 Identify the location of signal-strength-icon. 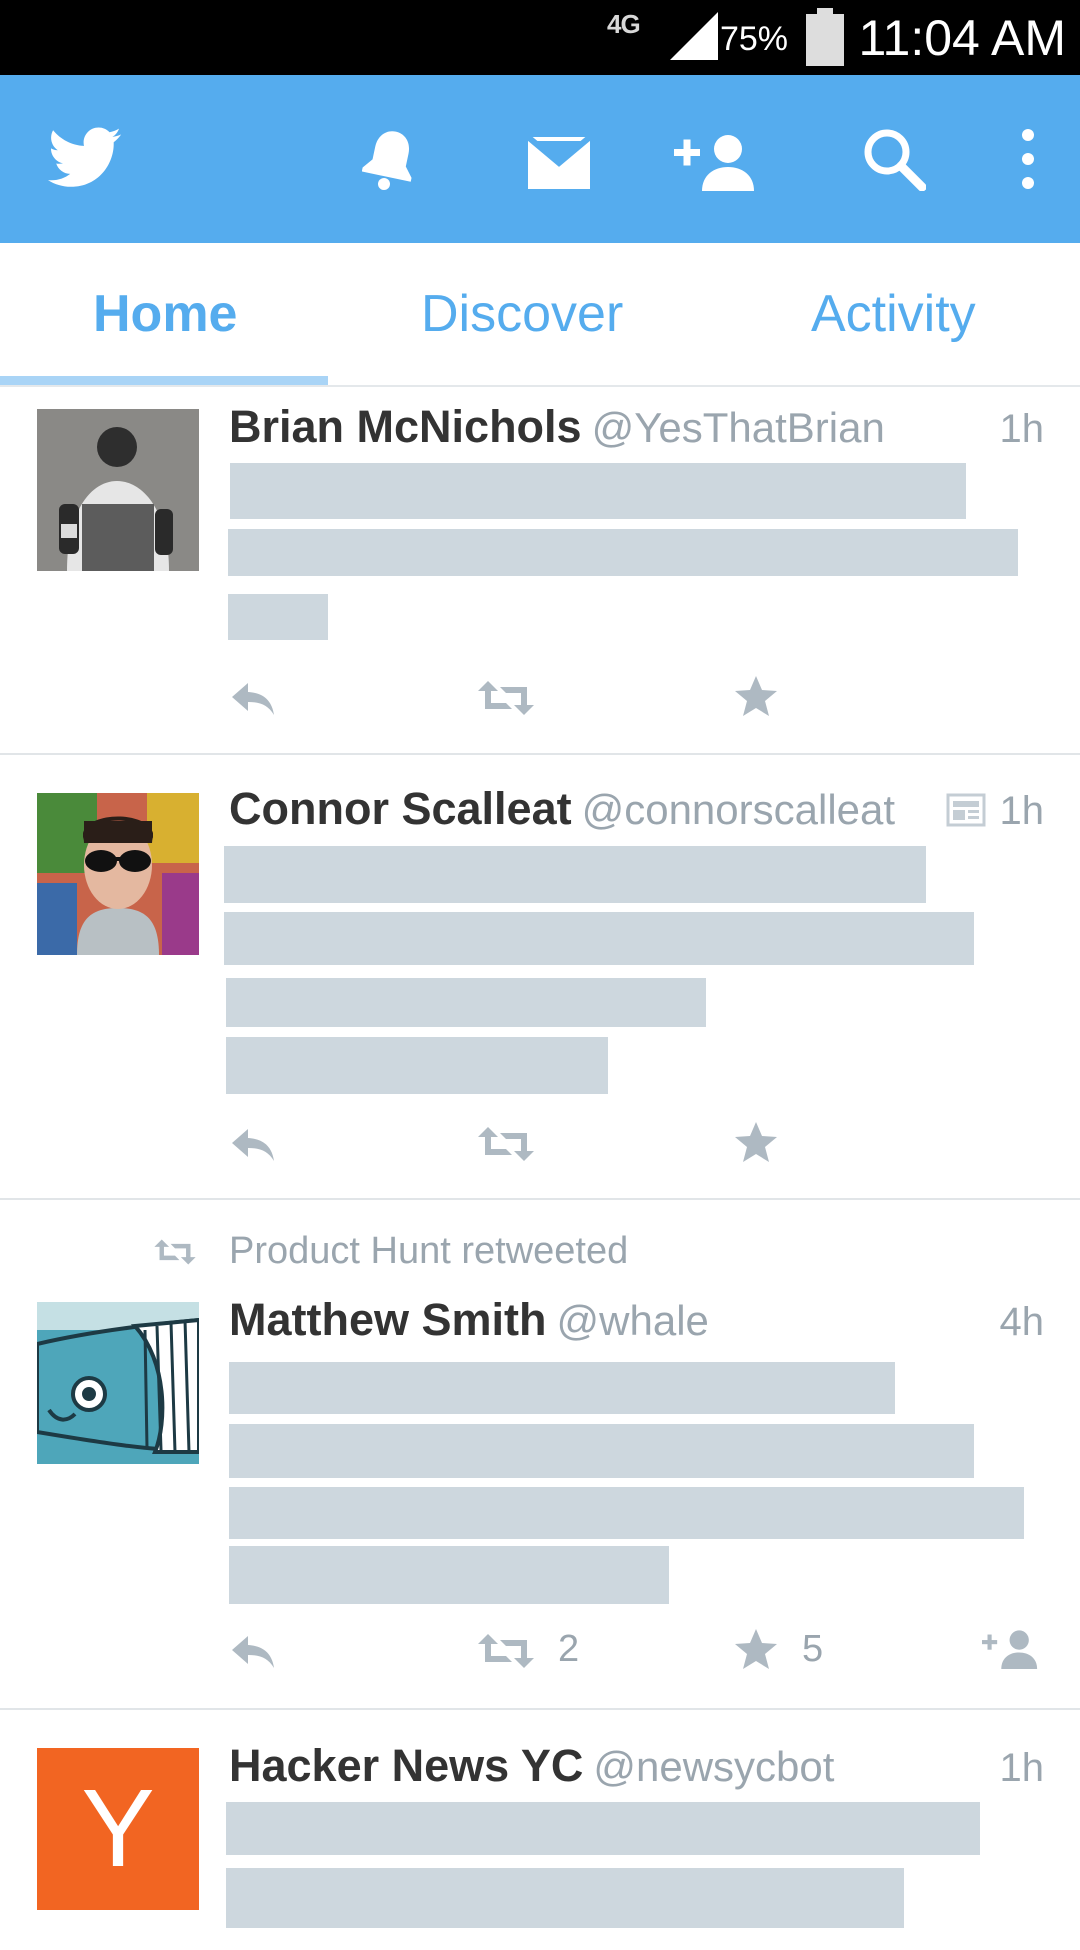
(694, 36).